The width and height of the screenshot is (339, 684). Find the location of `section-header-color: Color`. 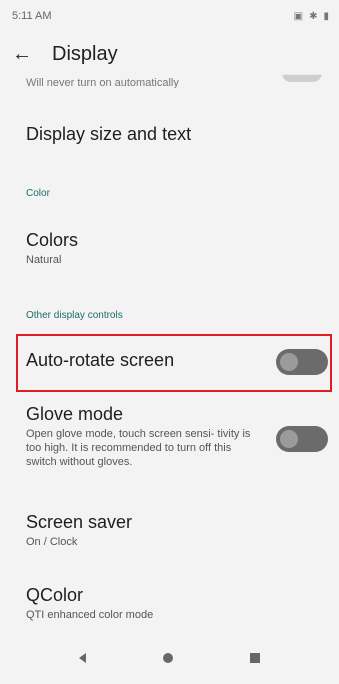

section-header-color: Color is located at coordinates (38, 193).